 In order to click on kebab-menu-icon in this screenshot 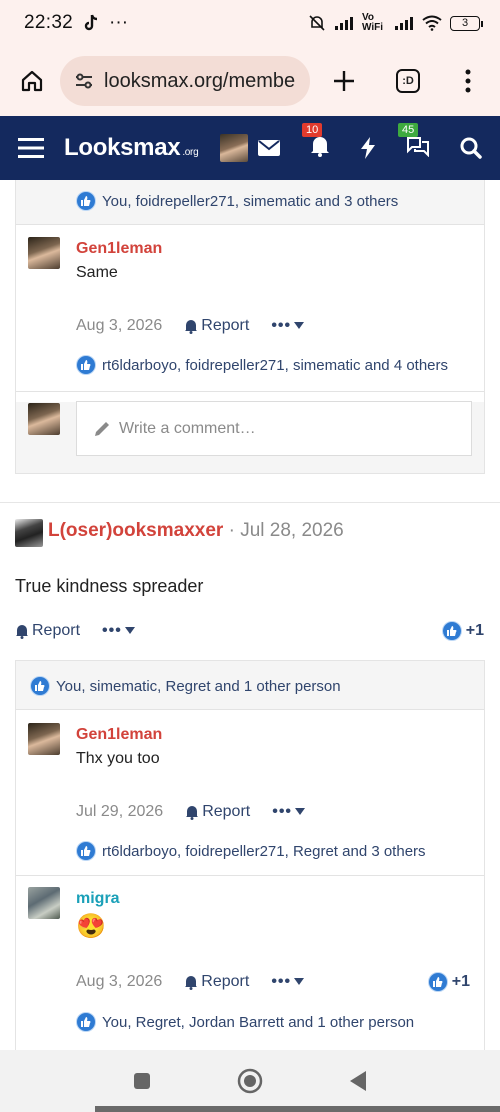, I will do `click(468, 81)`.